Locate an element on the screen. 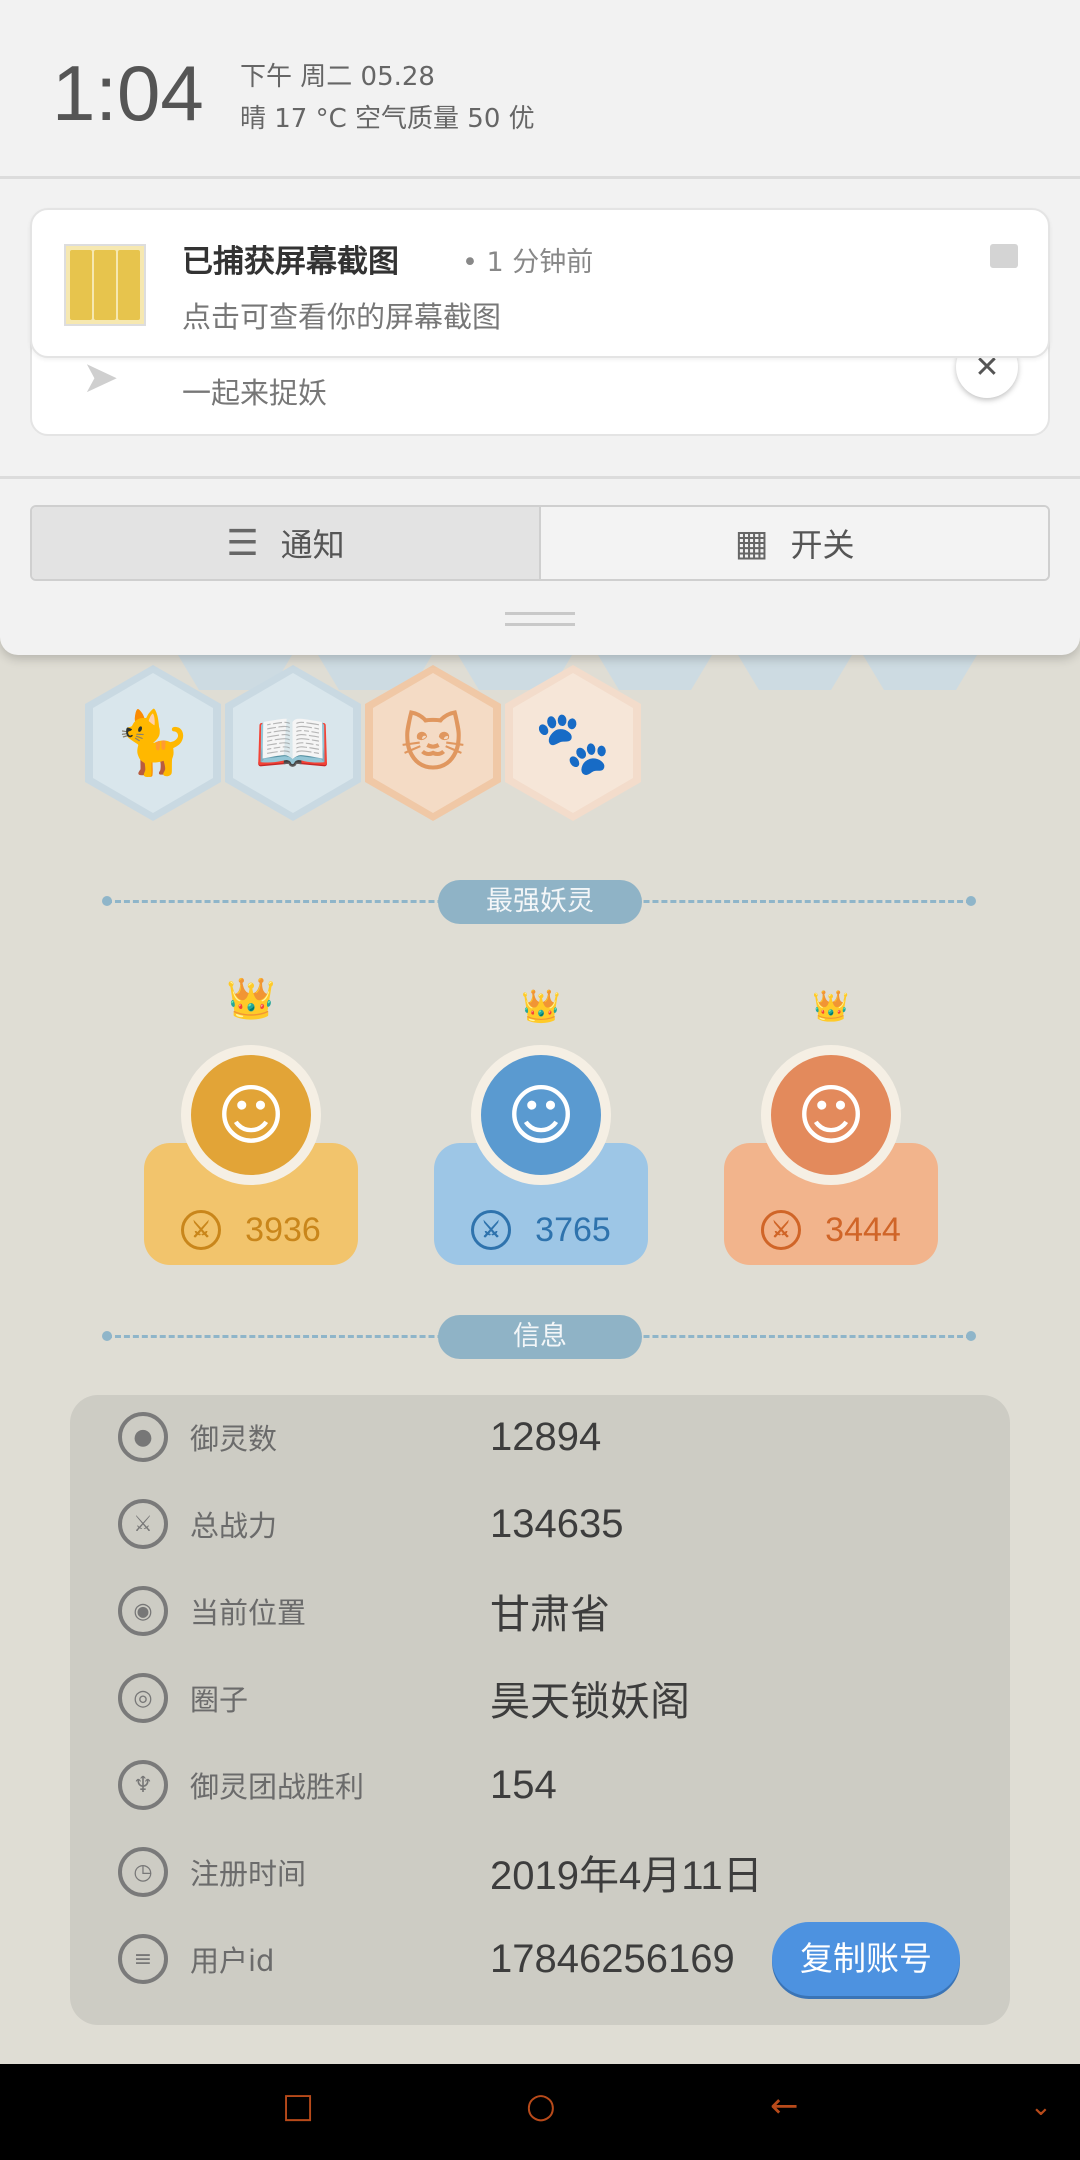 The width and height of the screenshot is (1080, 2160). badge-row: 🐈 📖 🐱 🐾 is located at coordinates (565, 745).